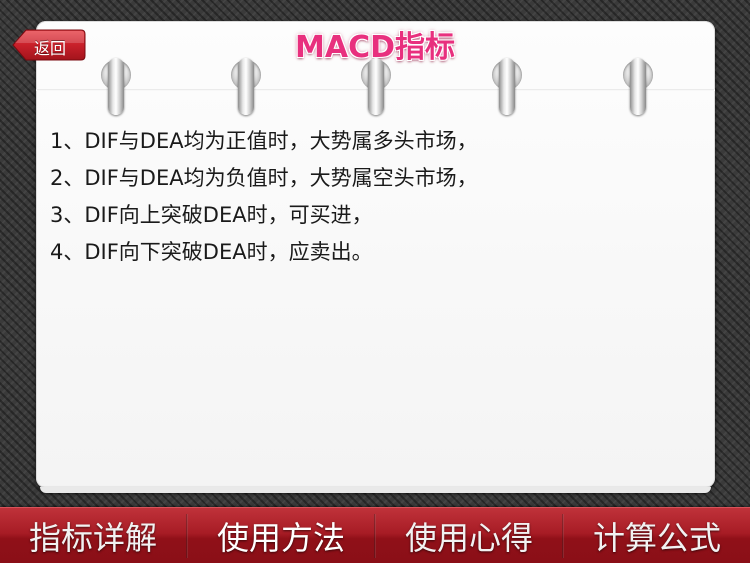 This screenshot has height=563, width=750. What do you see at coordinates (50, 48) in the screenshot?
I see `back-button-label: 返回` at bounding box center [50, 48].